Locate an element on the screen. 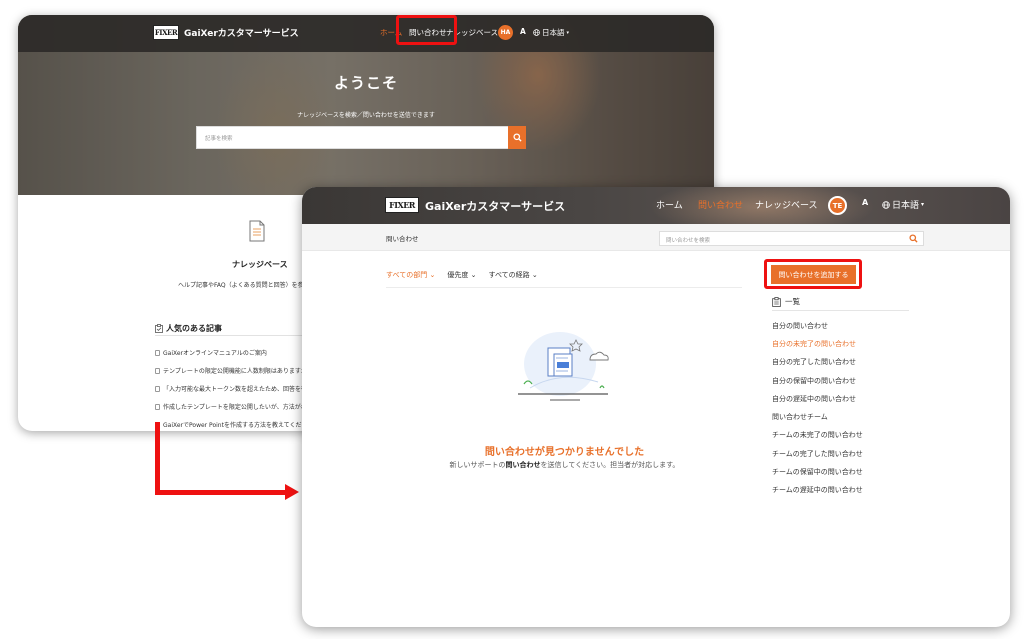 This screenshot has width=1024, height=639. list-heading-label: 一覧 is located at coordinates (792, 301).